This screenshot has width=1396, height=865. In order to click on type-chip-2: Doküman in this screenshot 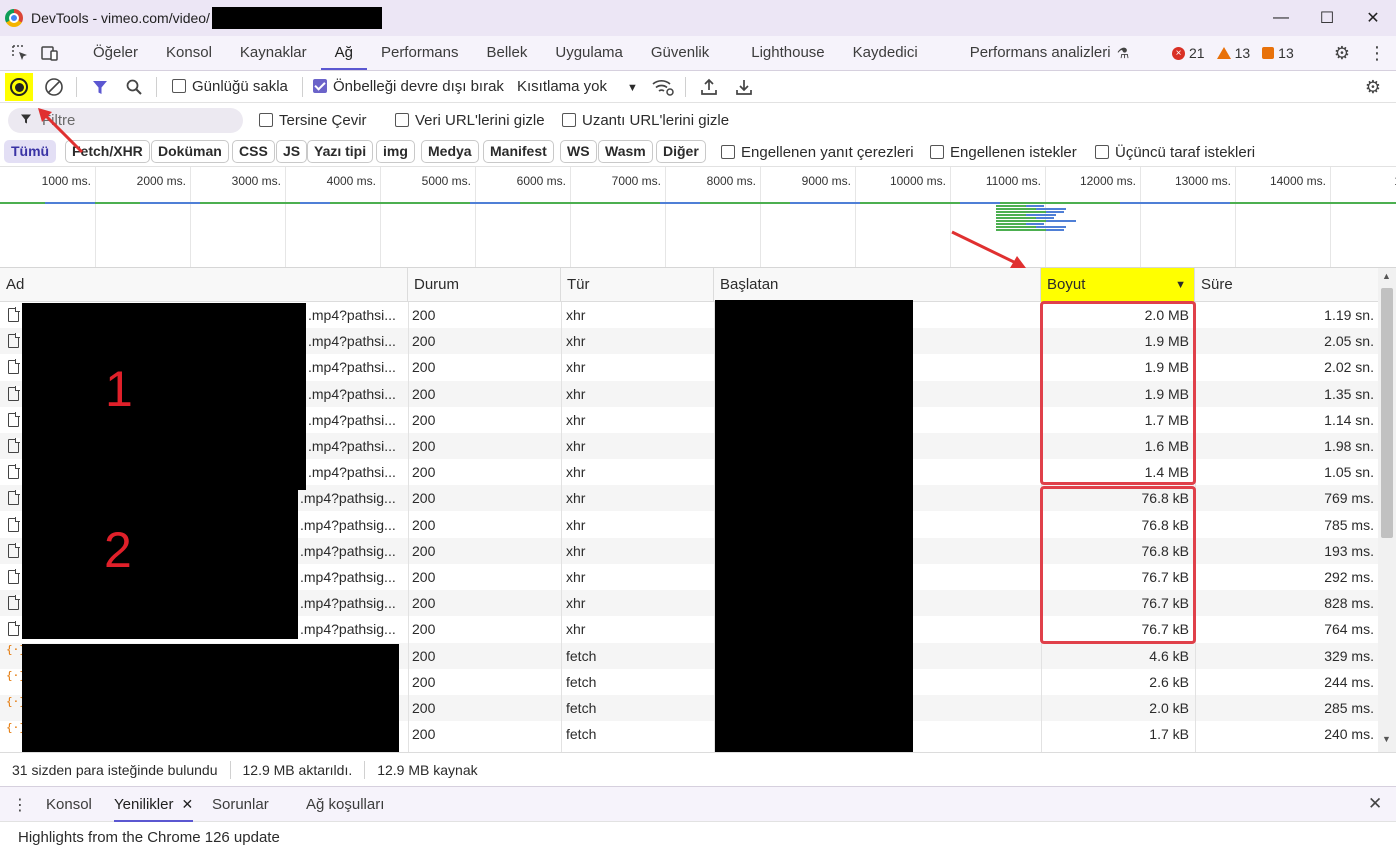, I will do `click(190, 151)`.